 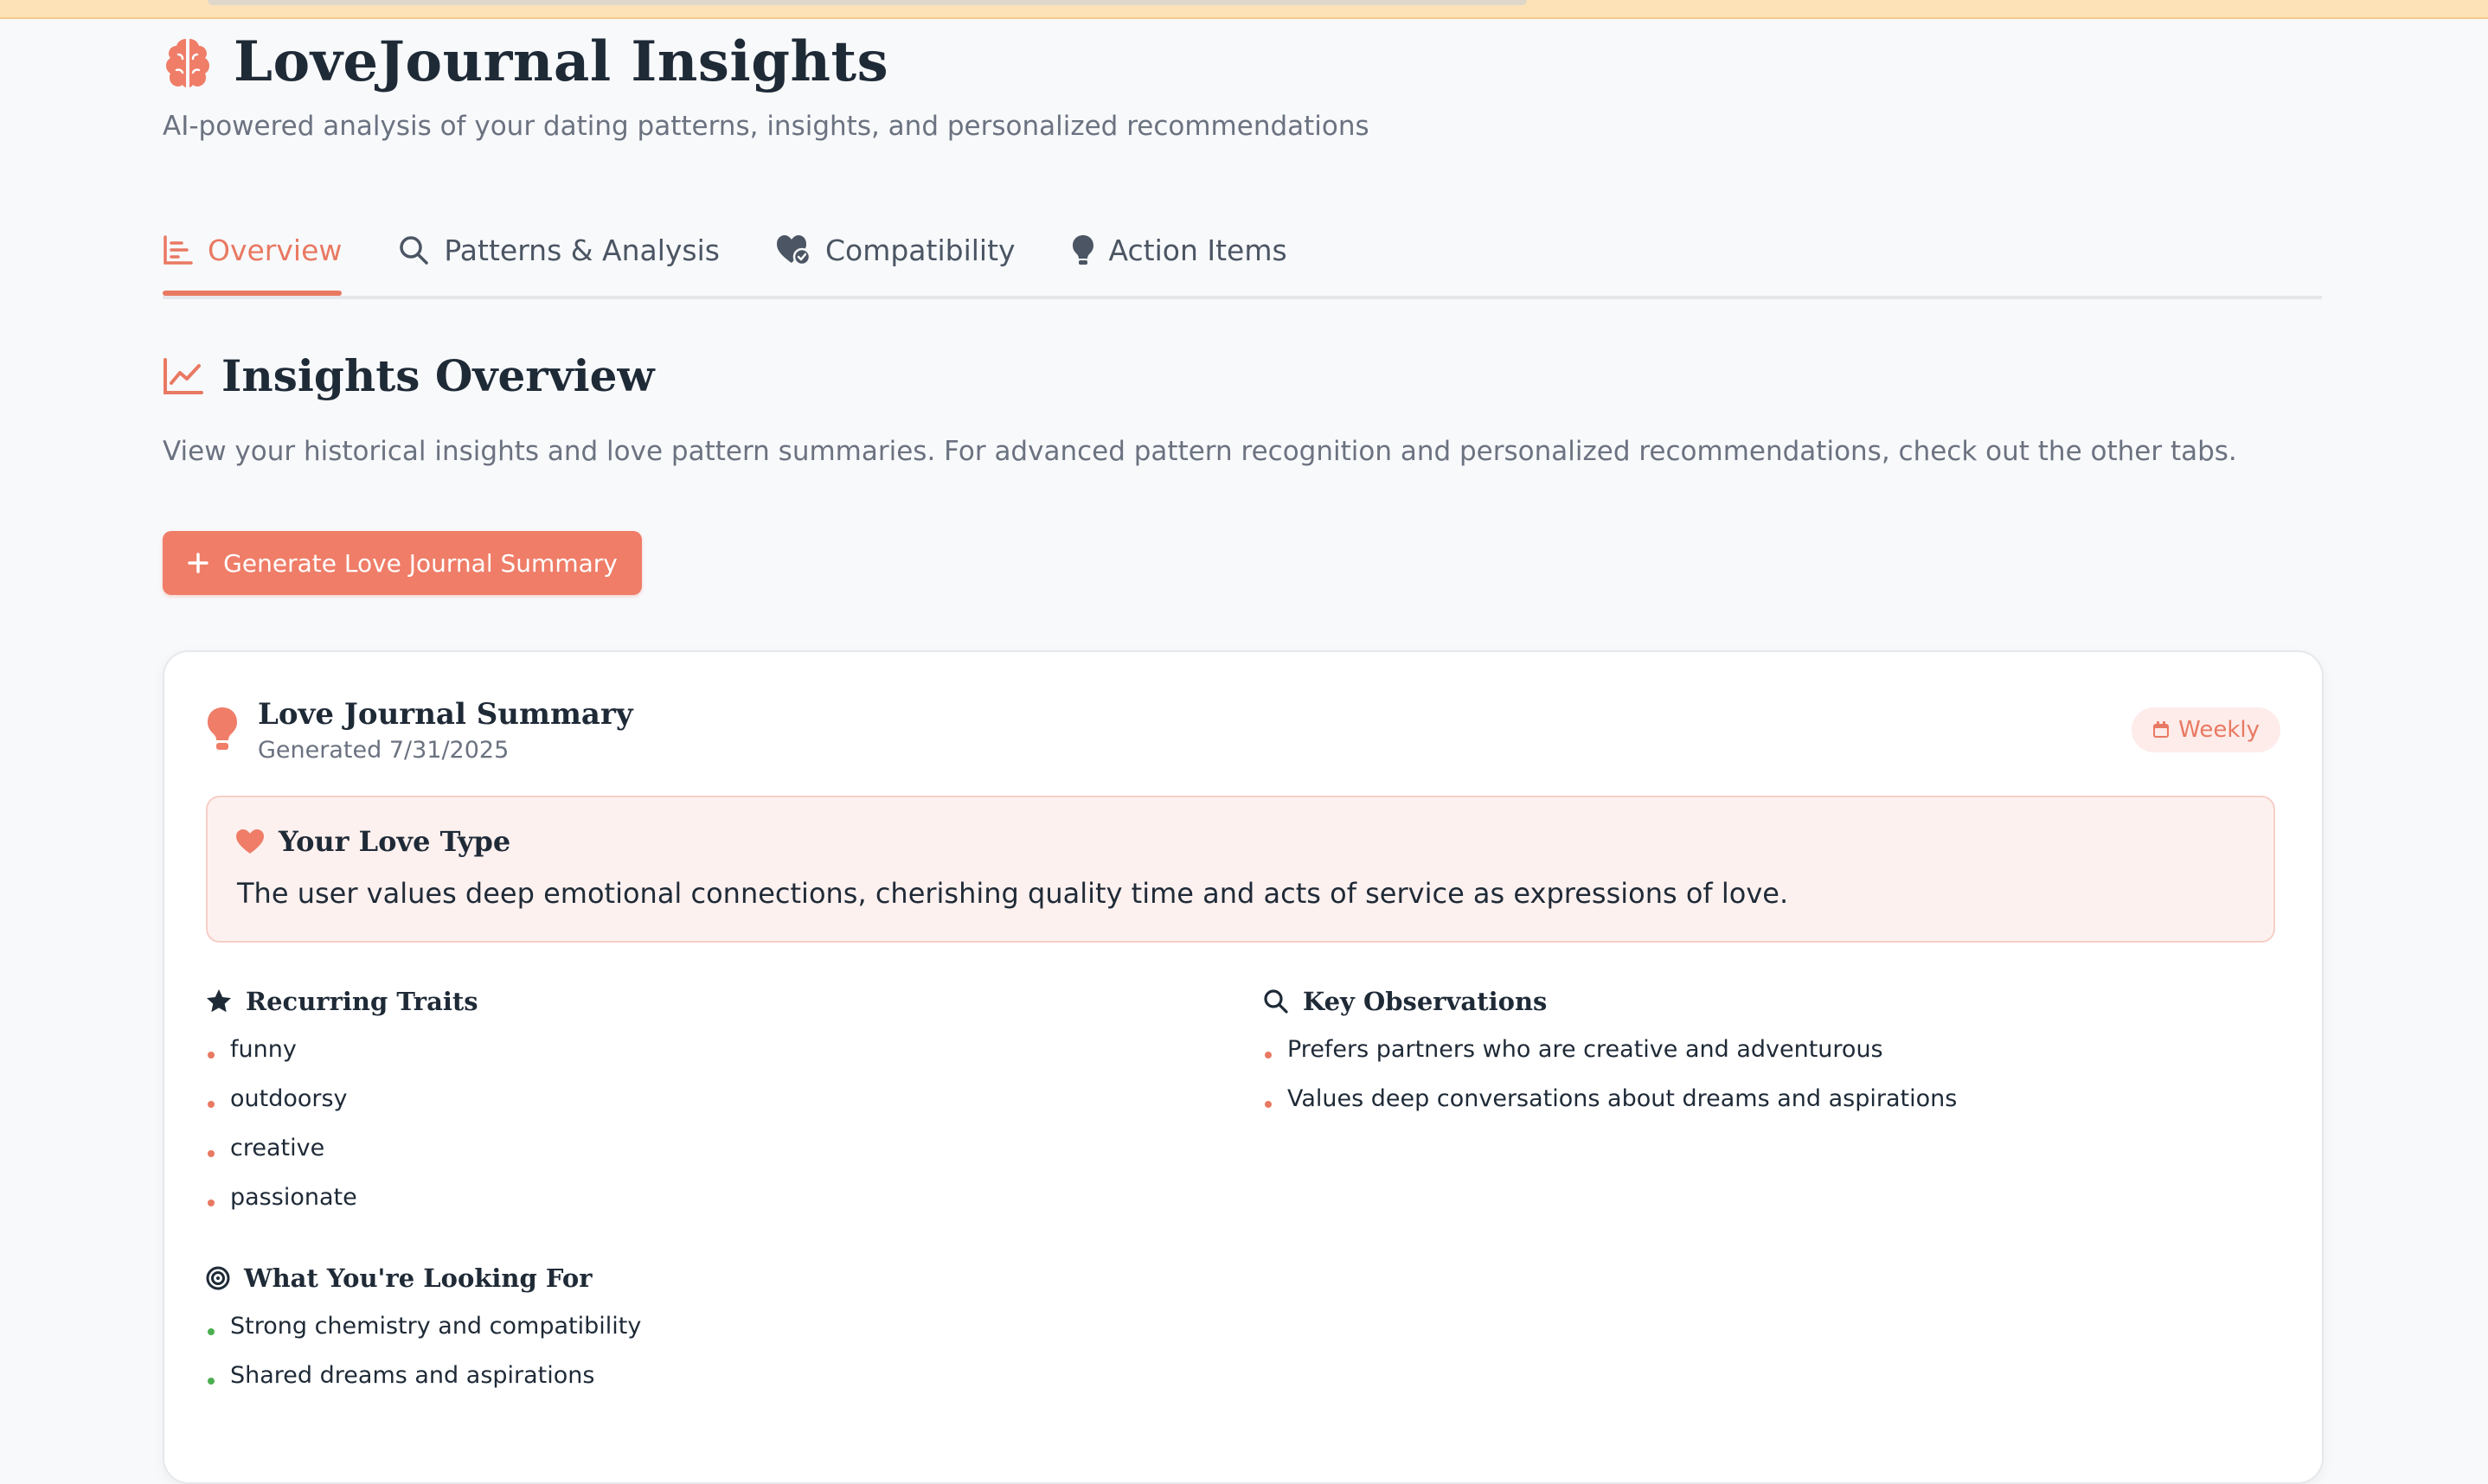 I want to click on bar-chart-icon, so click(x=178, y=250).